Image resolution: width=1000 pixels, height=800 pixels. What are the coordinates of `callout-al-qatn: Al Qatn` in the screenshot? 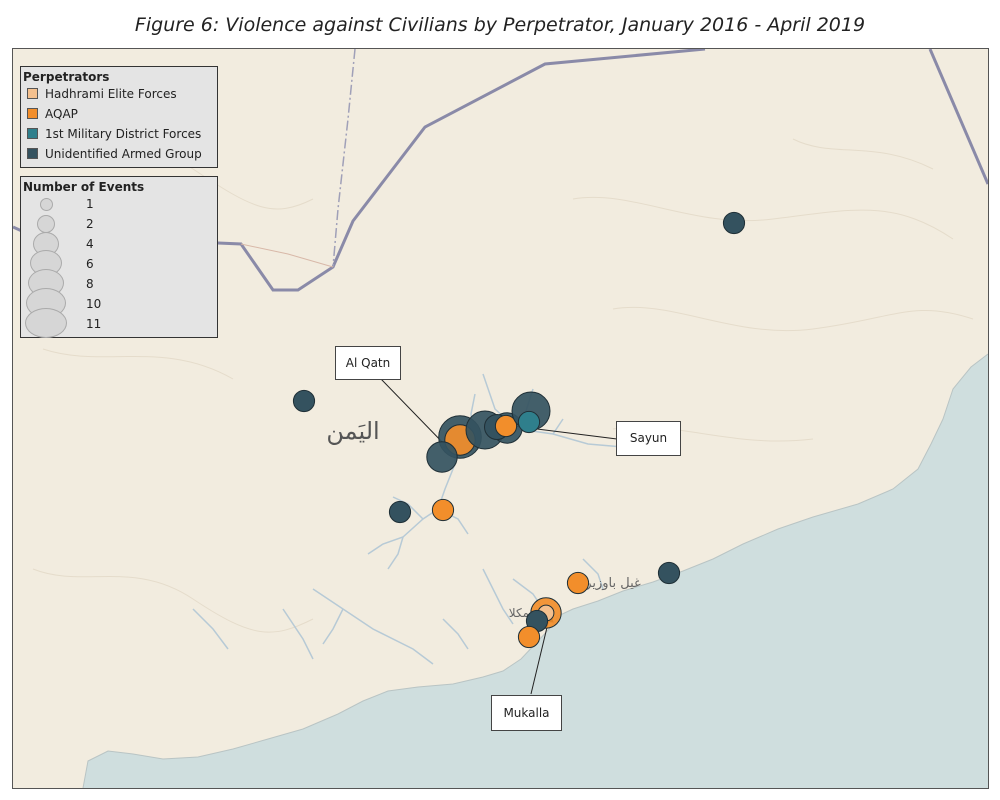 It's located at (368, 363).